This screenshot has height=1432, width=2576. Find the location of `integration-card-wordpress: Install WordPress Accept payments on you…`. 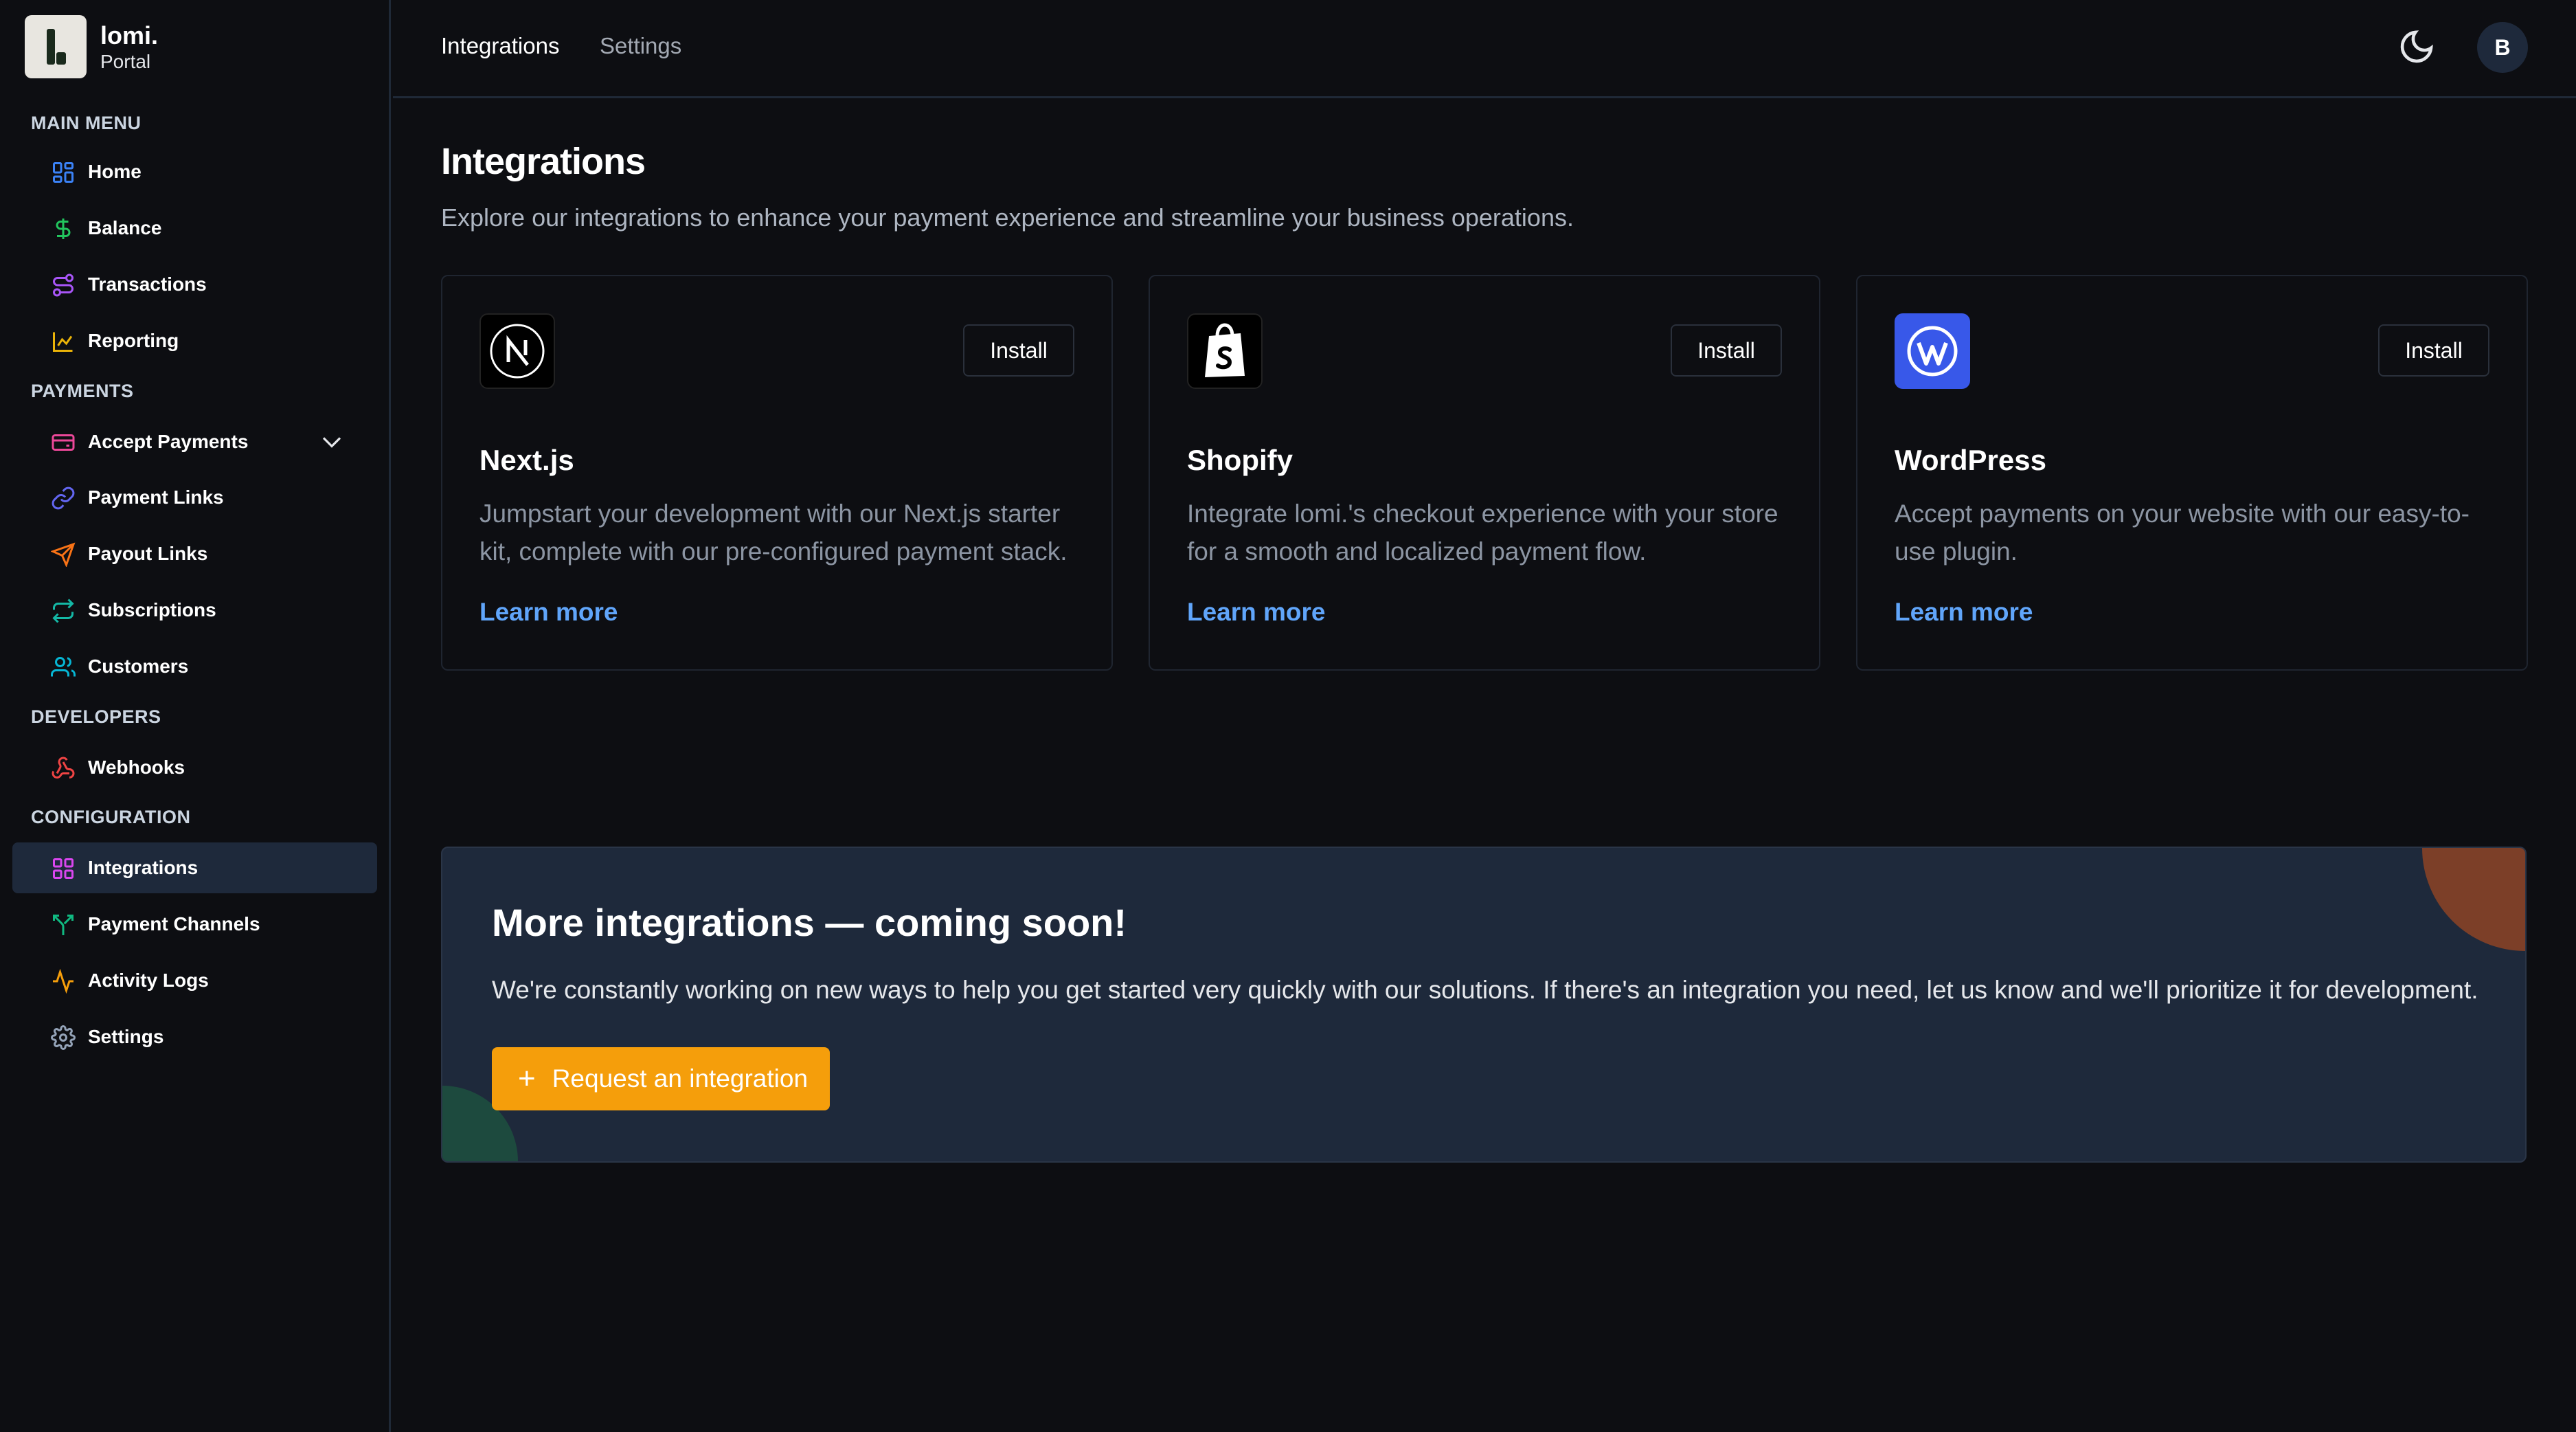

integration-card-wordpress: Install WordPress Accept payments on you… is located at coordinates (2192, 473).